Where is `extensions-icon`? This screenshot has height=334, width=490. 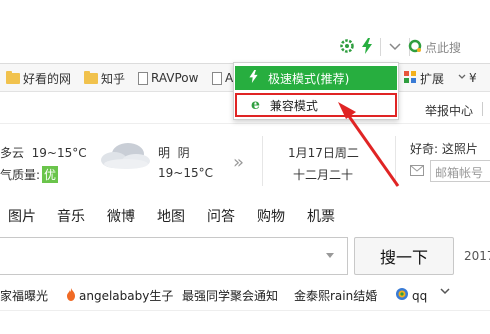 extensions-icon is located at coordinates (410, 78).